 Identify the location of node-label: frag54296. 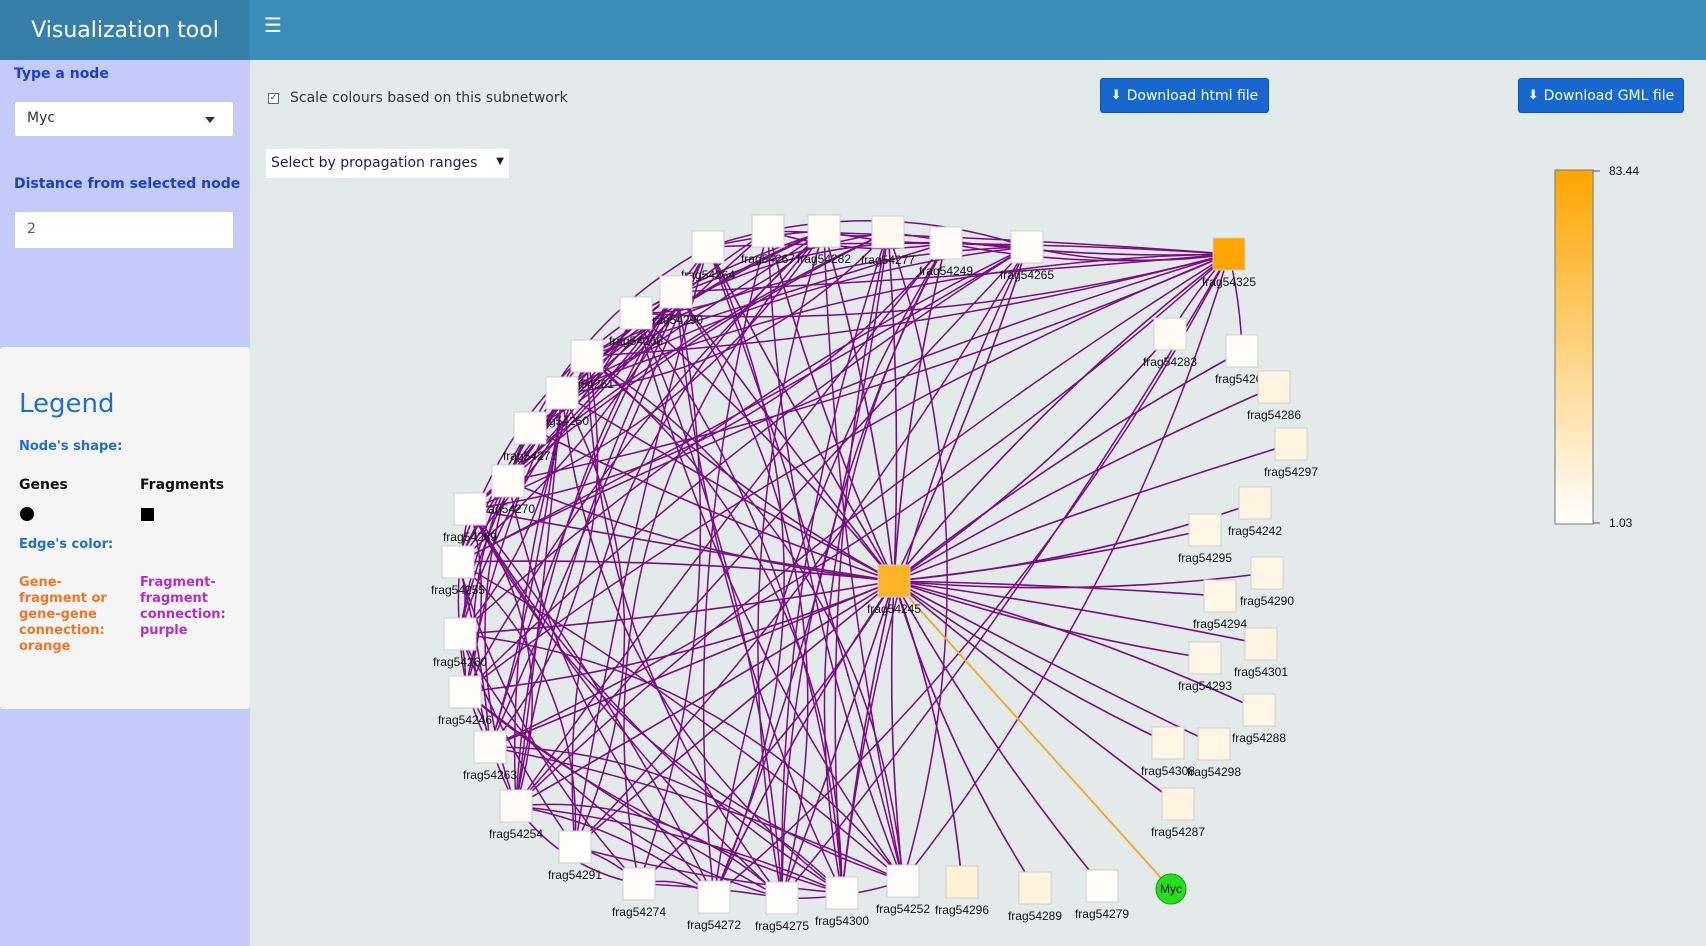
(962, 910).